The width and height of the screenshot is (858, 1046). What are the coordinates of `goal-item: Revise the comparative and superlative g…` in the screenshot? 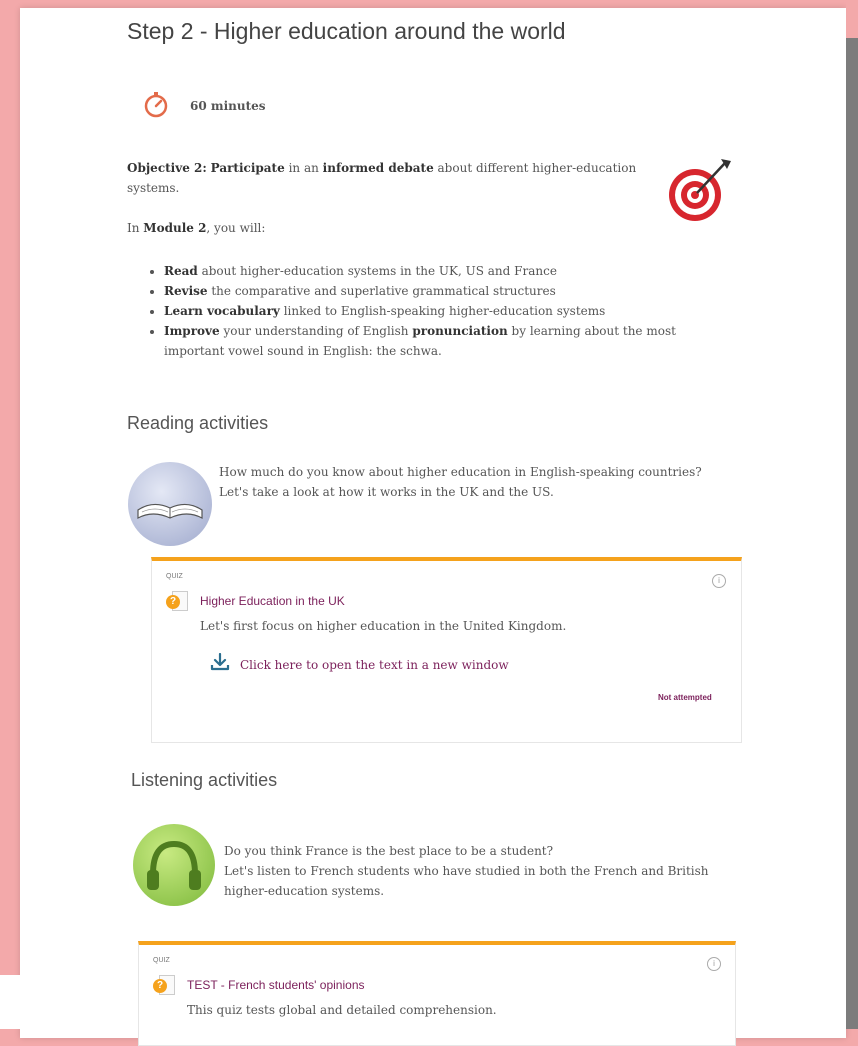 It's located at (444, 291).